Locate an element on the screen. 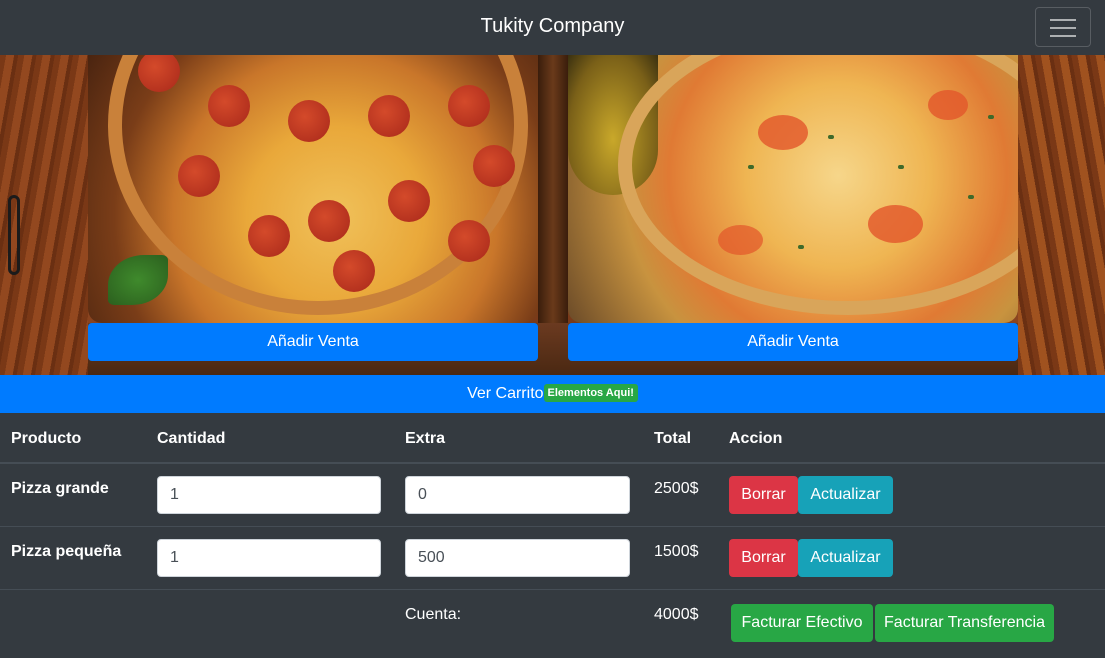 The height and width of the screenshot is (658, 1105). row-2-extra-input is located at coordinates (517, 558).